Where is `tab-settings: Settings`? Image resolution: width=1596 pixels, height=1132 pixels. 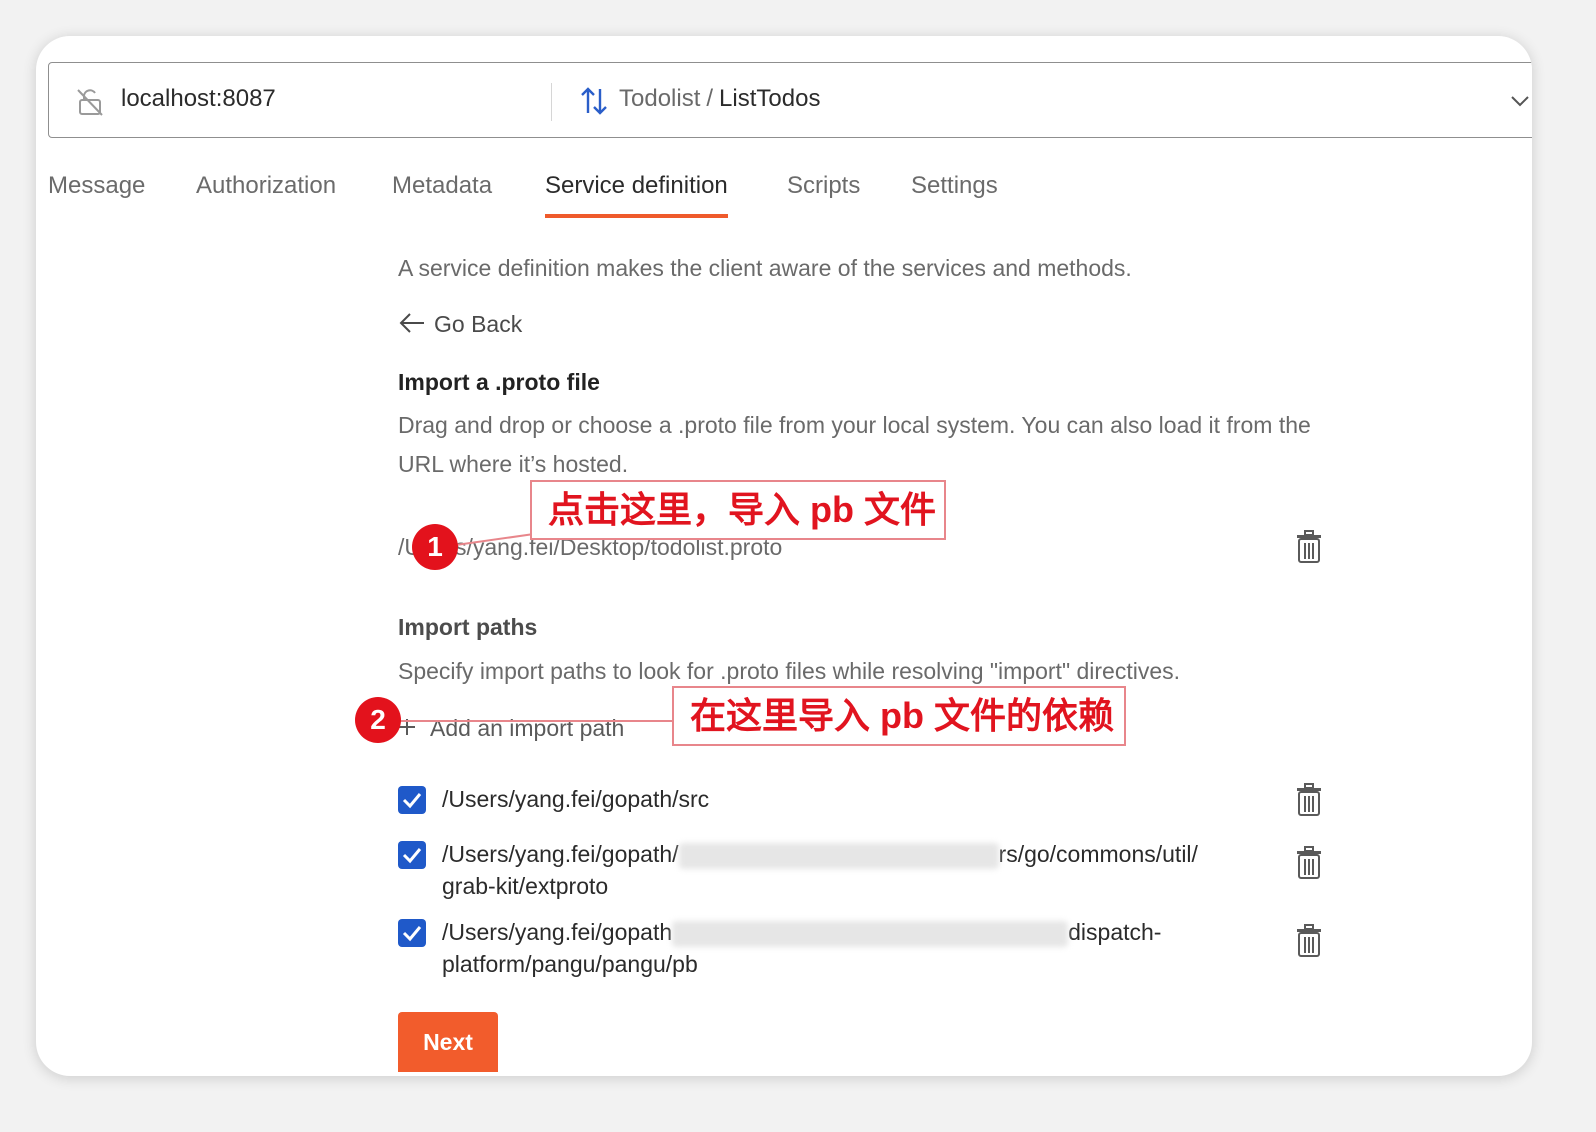 tab-settings: Settings is located at coordinates (954, 186).